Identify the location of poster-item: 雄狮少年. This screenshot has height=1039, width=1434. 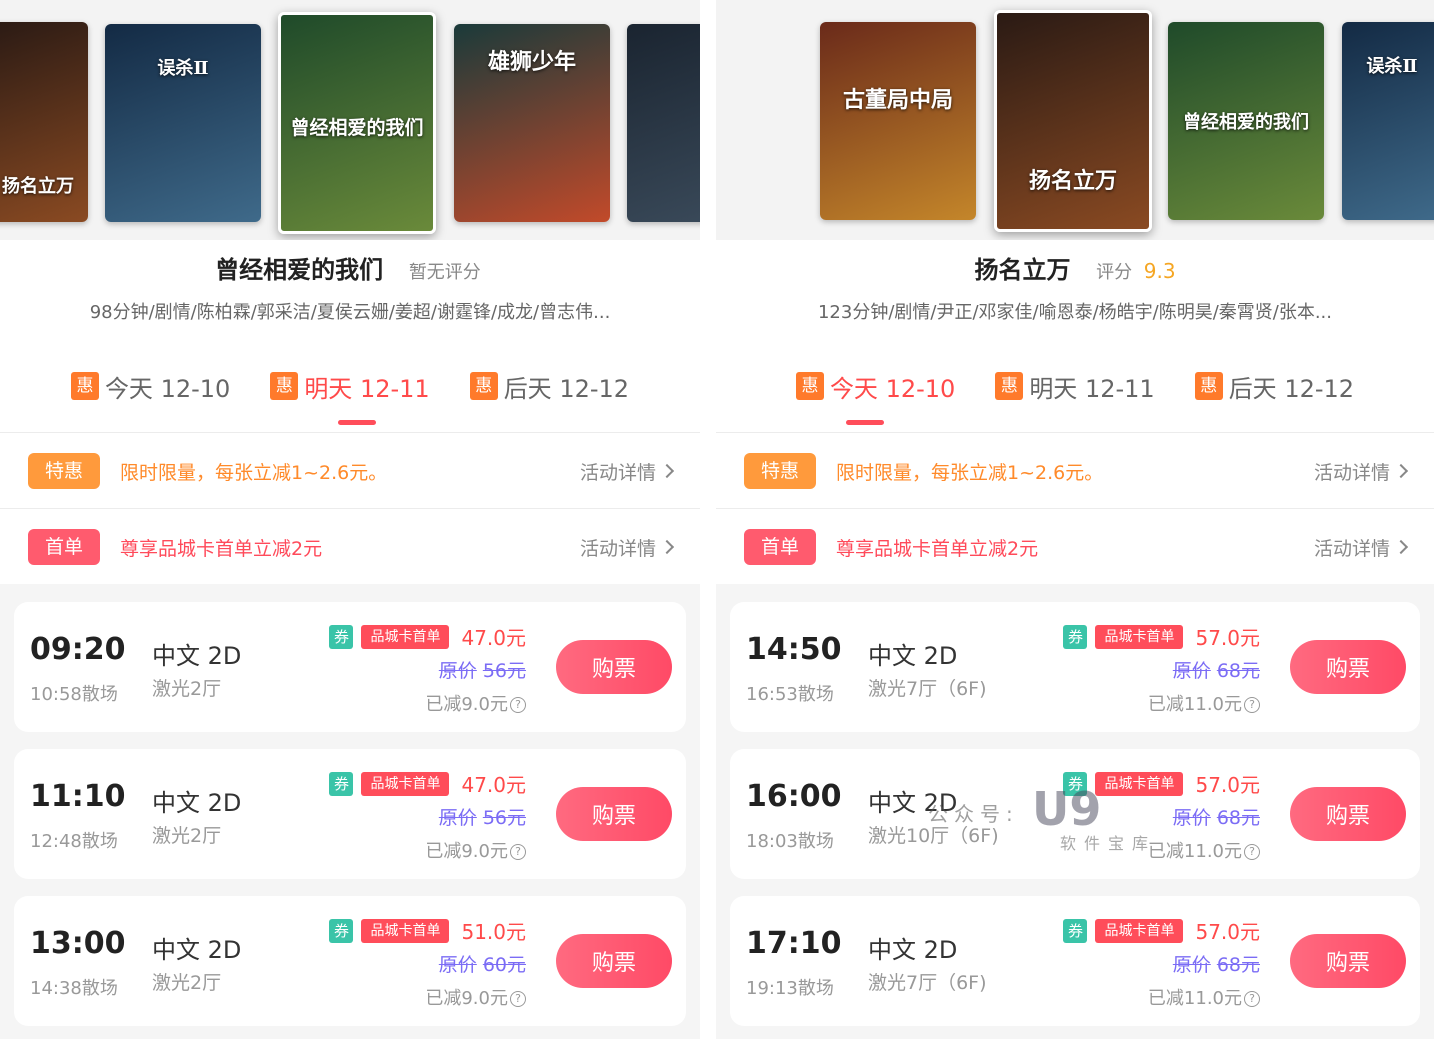
(532, 123).